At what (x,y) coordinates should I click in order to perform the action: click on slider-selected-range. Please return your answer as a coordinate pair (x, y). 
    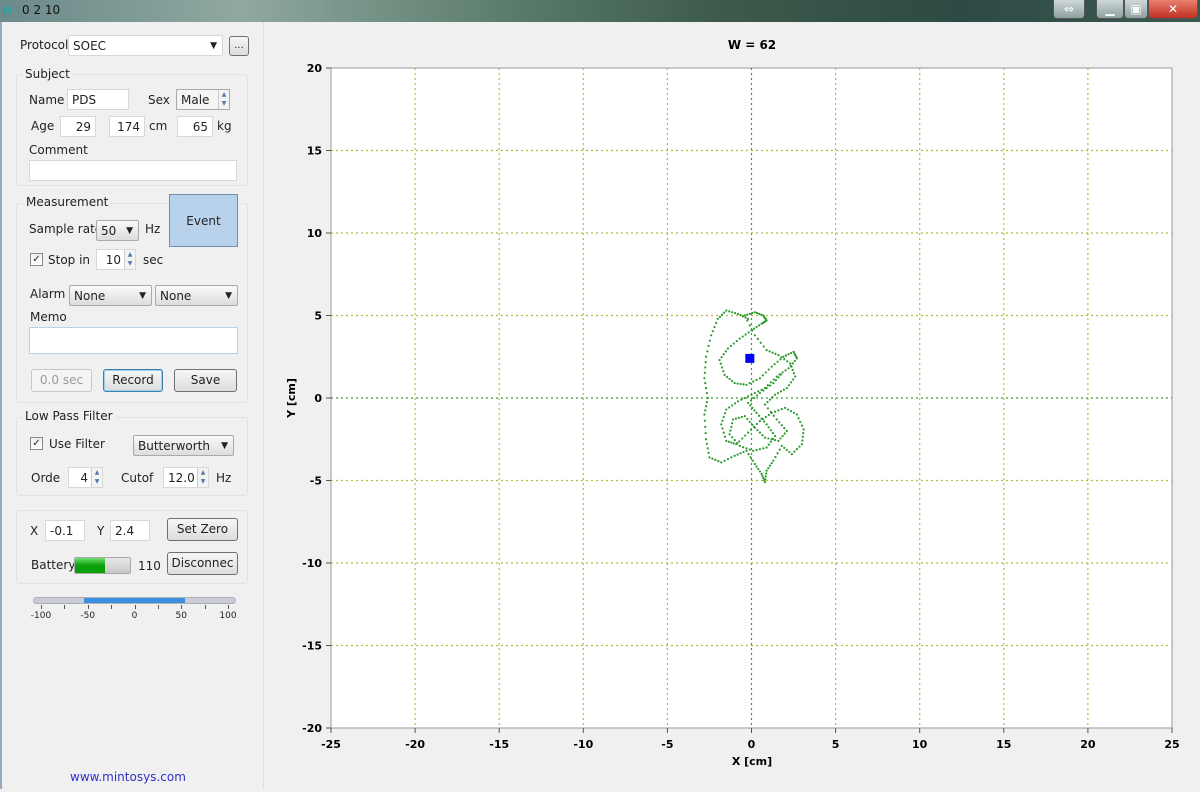
    Looking at the image, I should click on (134, 600).